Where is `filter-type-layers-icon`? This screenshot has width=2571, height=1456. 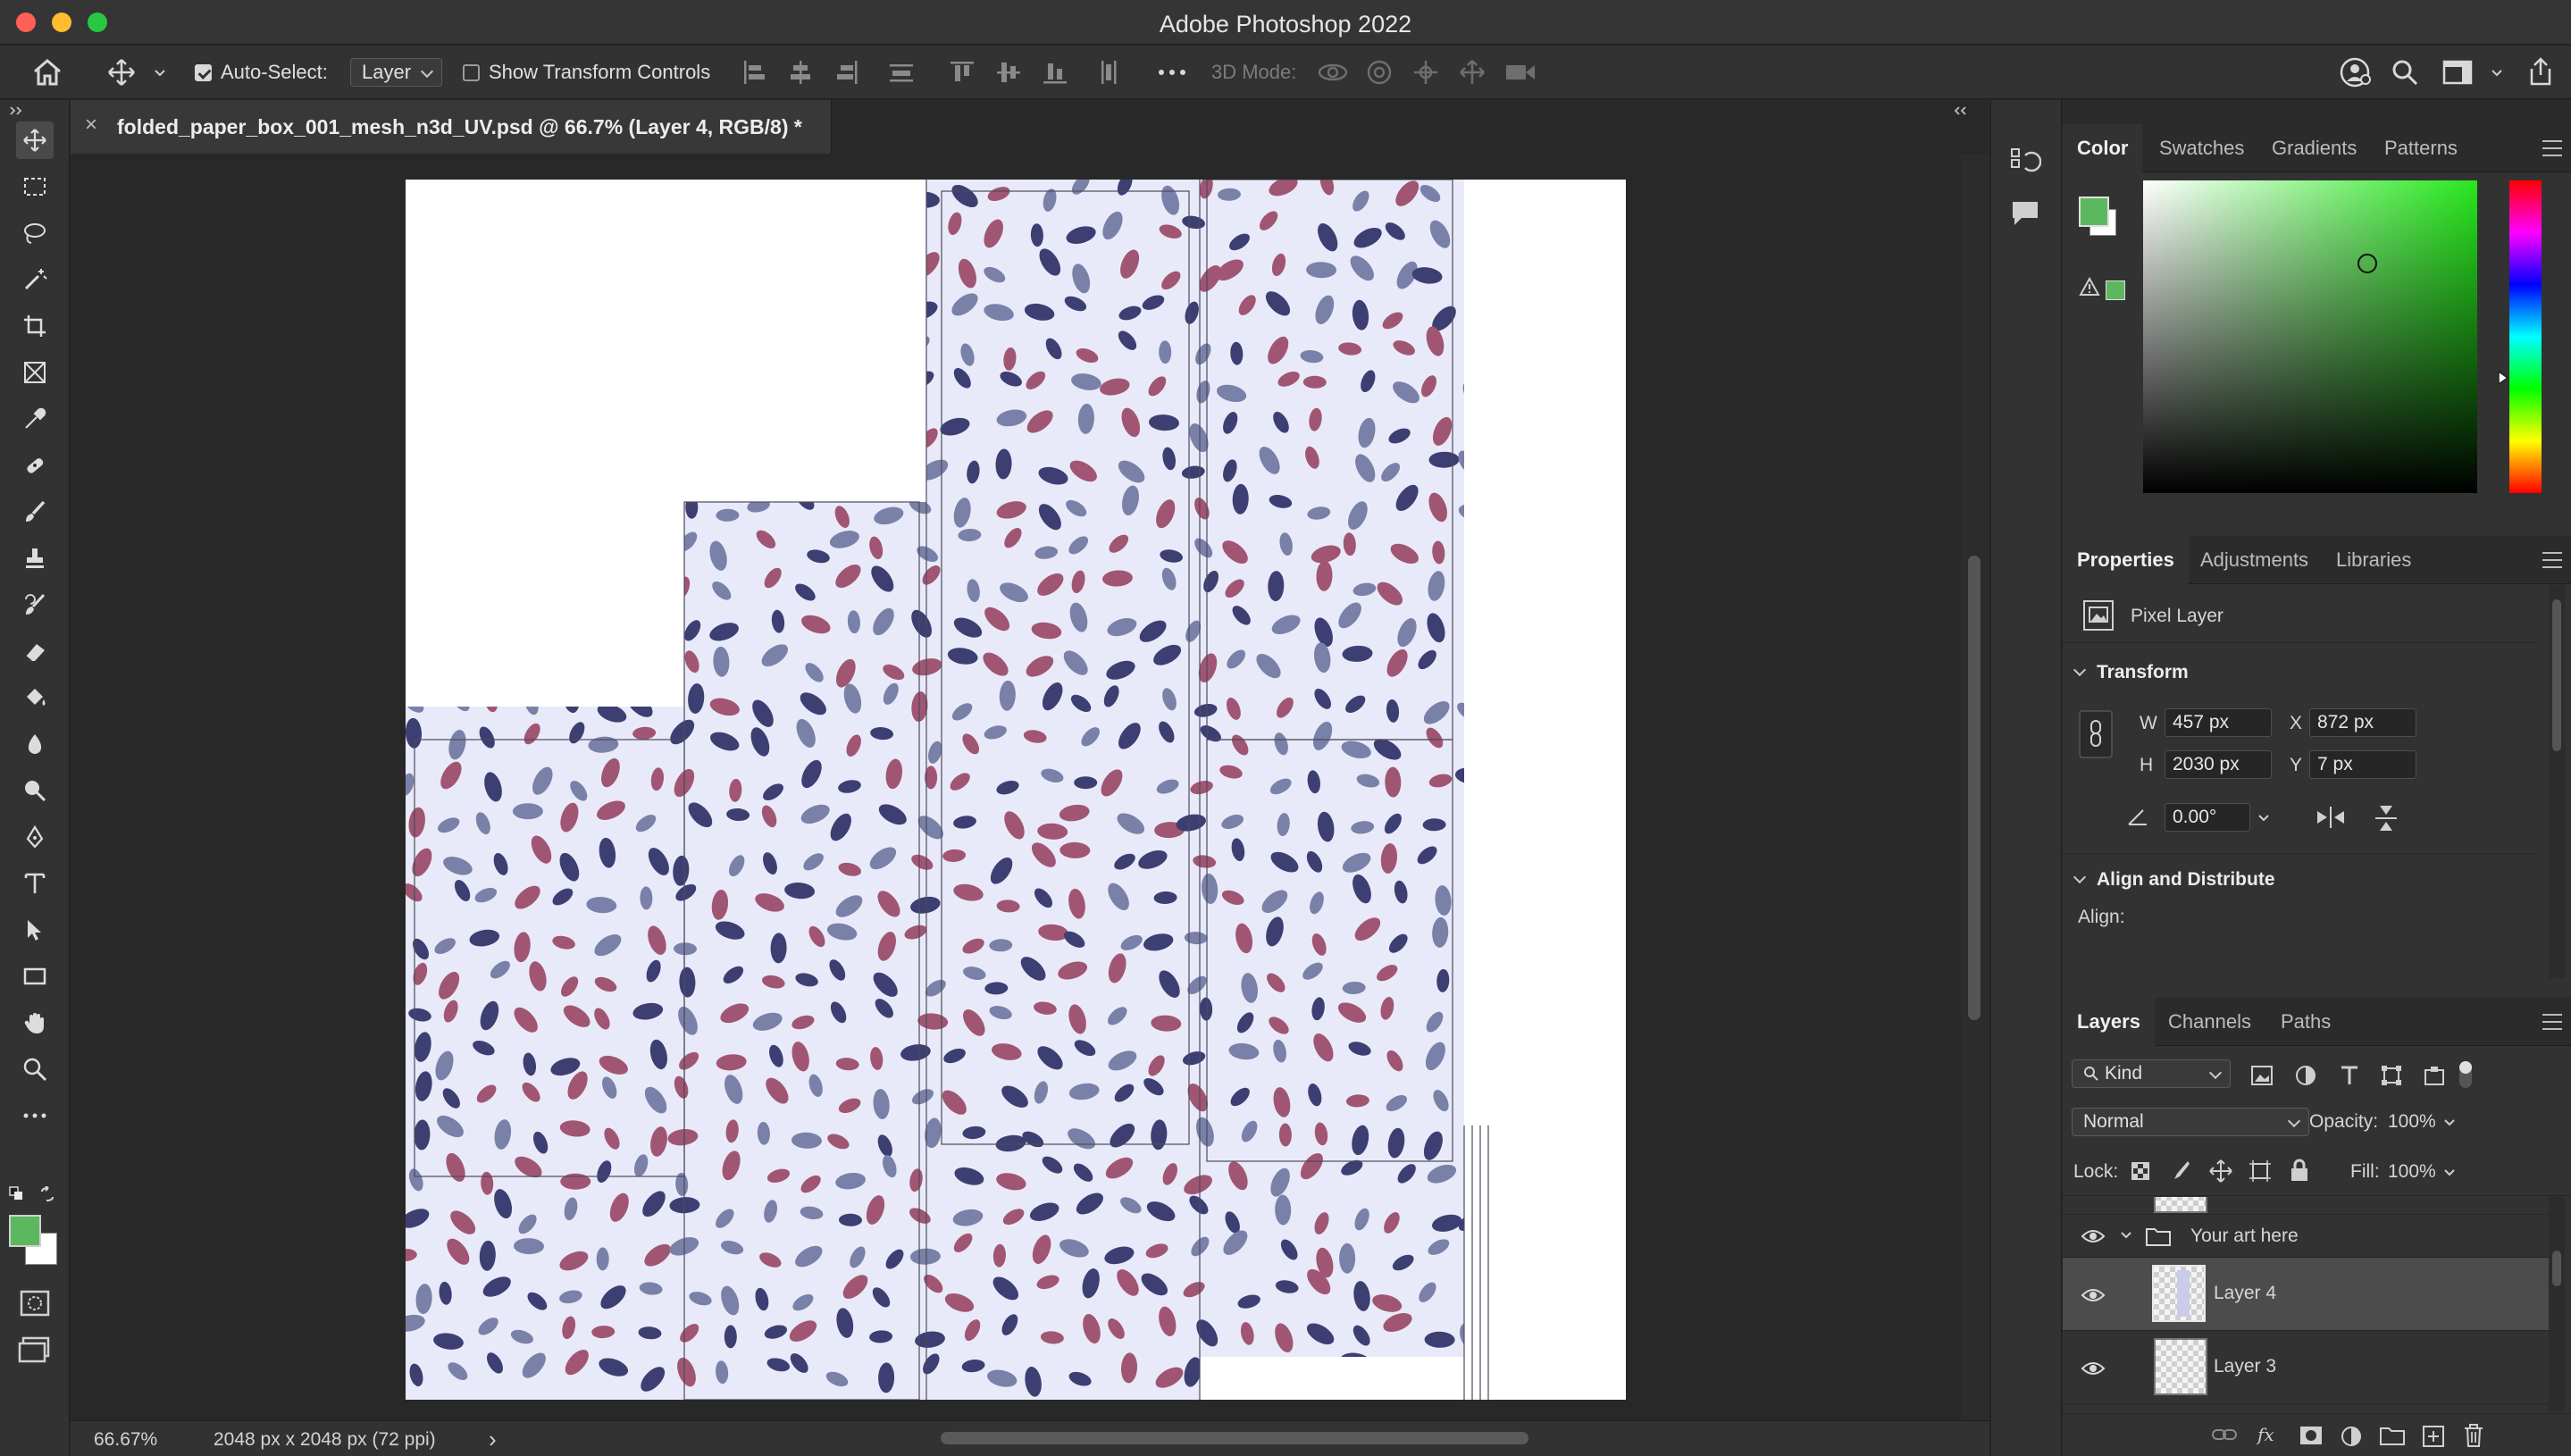 filter-type-layers-icon is located at coordinates (2349, 1075).